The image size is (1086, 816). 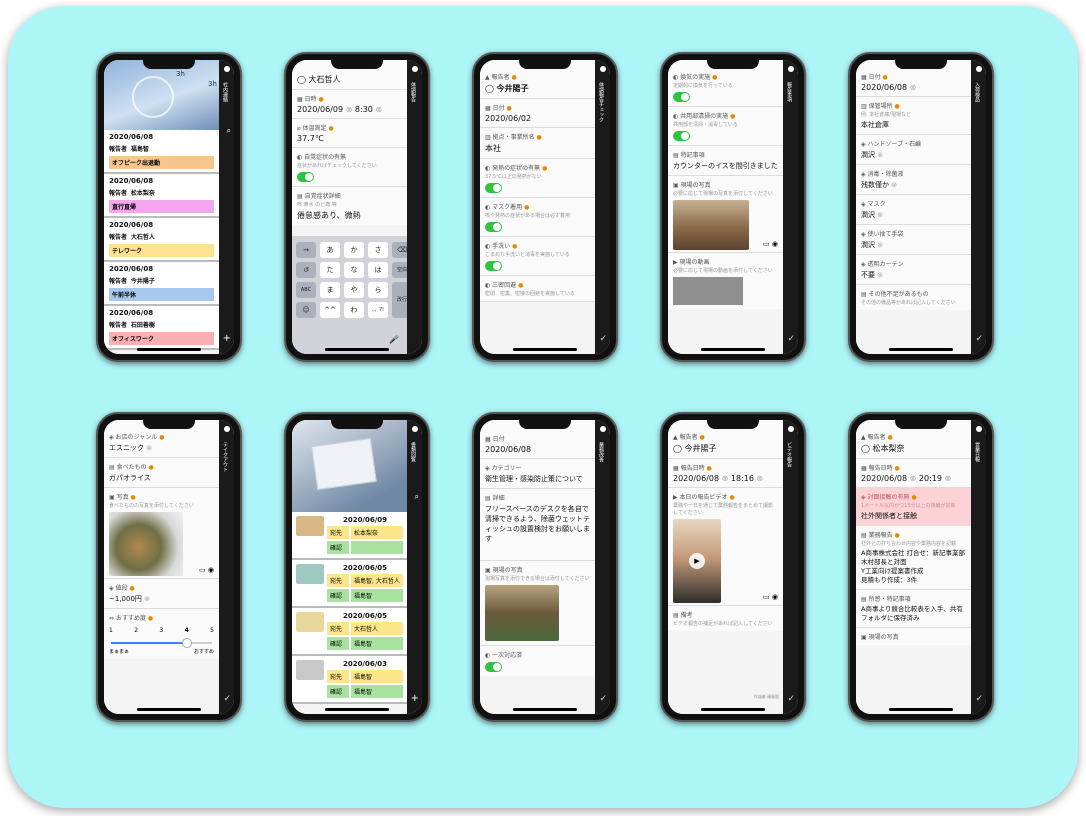 What do you see at coordinates (378, 250) in the screenshot?
I see `key: さ` at bounding box center [378, 250].